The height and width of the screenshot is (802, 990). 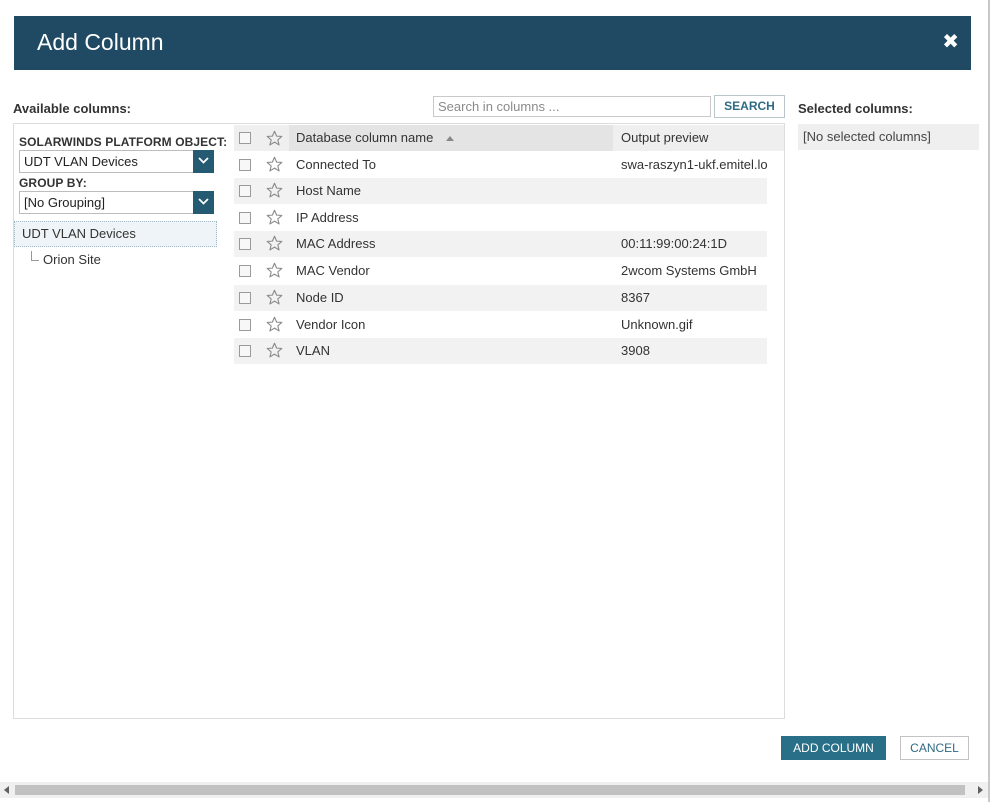 I want to click on row-column-name: Host Name, so click(x=329, y=190).